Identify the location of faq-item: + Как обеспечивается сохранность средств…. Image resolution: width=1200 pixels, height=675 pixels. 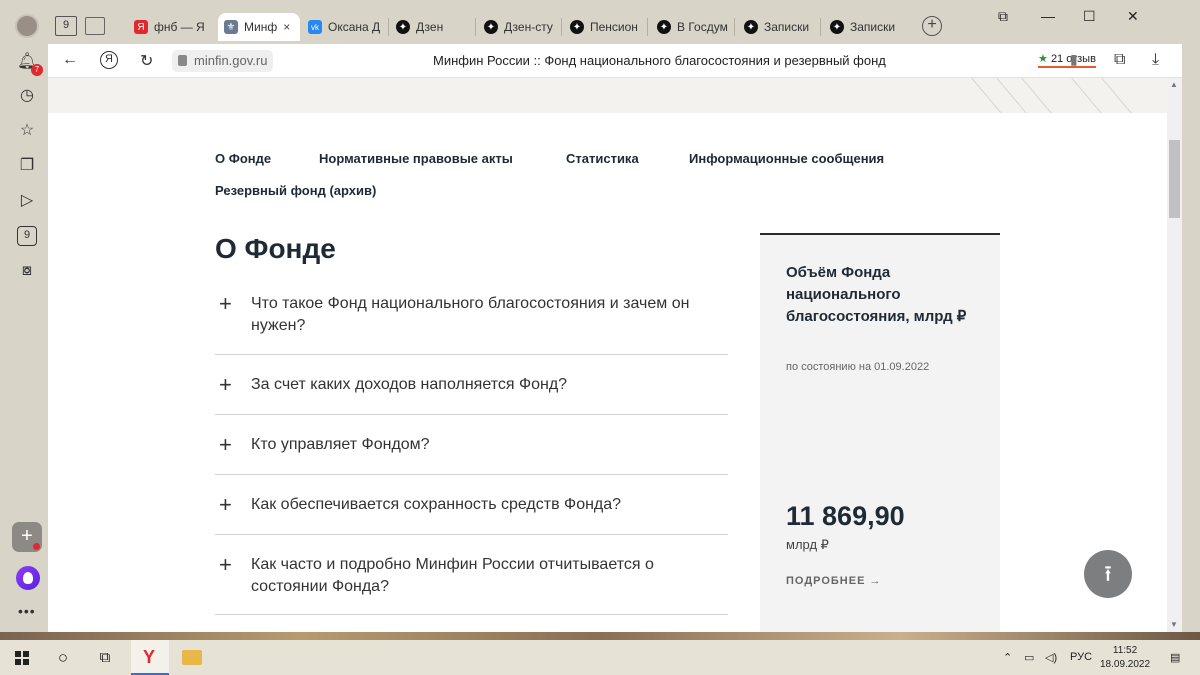
(471, 505).